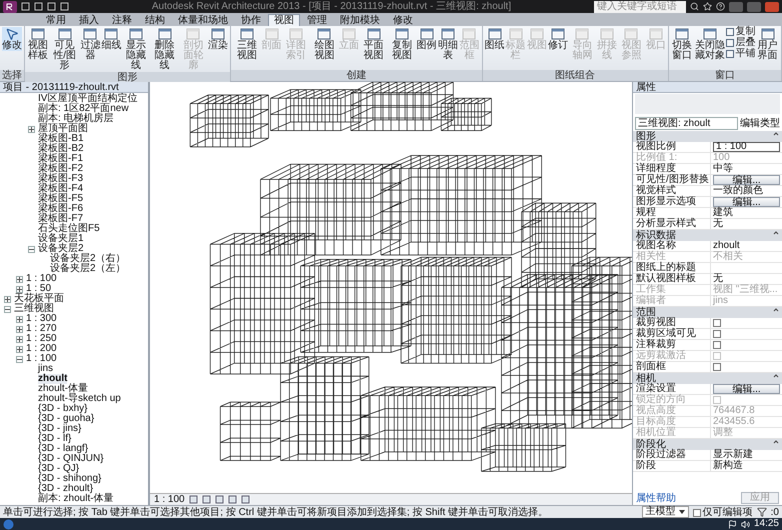 The height and width of the screenshot is (530, 782). Describe the element at coordinates (65, 49) in the screenshot. I see `ribbon-tool-button: 可见性/图形` at that location.